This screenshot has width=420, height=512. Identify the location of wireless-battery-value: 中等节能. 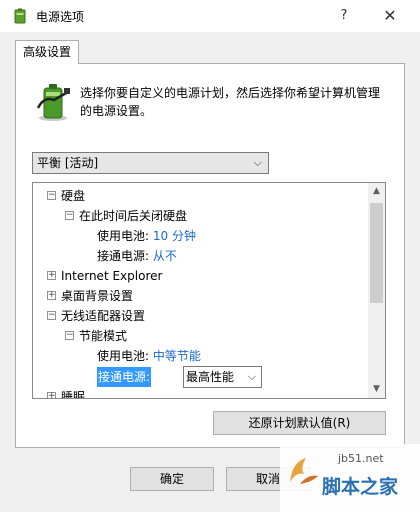
(177, 356).